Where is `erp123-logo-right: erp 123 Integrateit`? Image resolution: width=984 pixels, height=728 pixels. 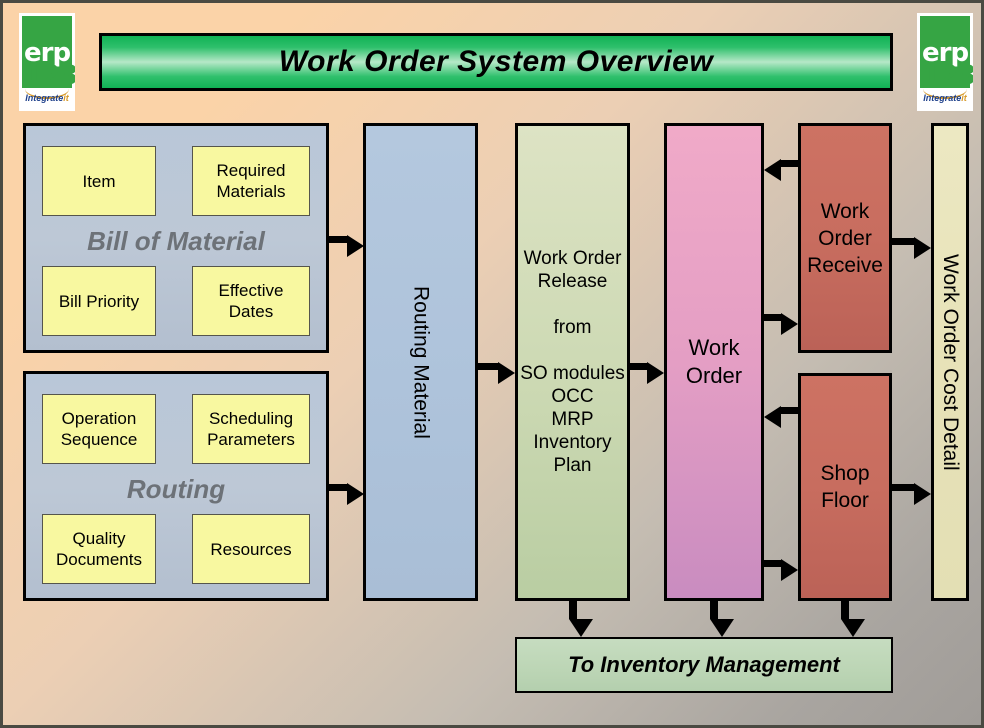
erp123-logo-right: erp 123 Integrateit is located at coordinates (945, 62).